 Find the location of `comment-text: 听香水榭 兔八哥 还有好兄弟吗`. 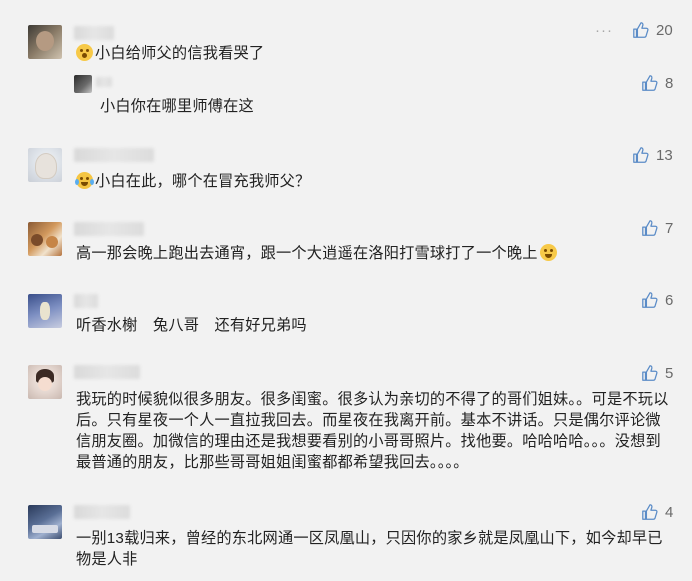

comment-text: 听香水榭 兔八哥 还有好兄弟吗 is located at coordinates (191, 325).